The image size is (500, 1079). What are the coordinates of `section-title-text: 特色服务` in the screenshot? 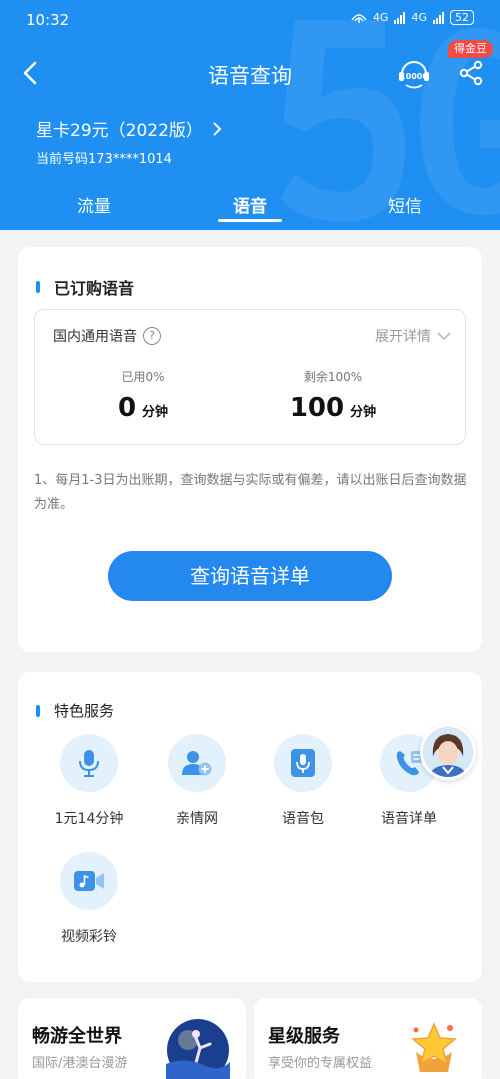 It's located at (84, 711).